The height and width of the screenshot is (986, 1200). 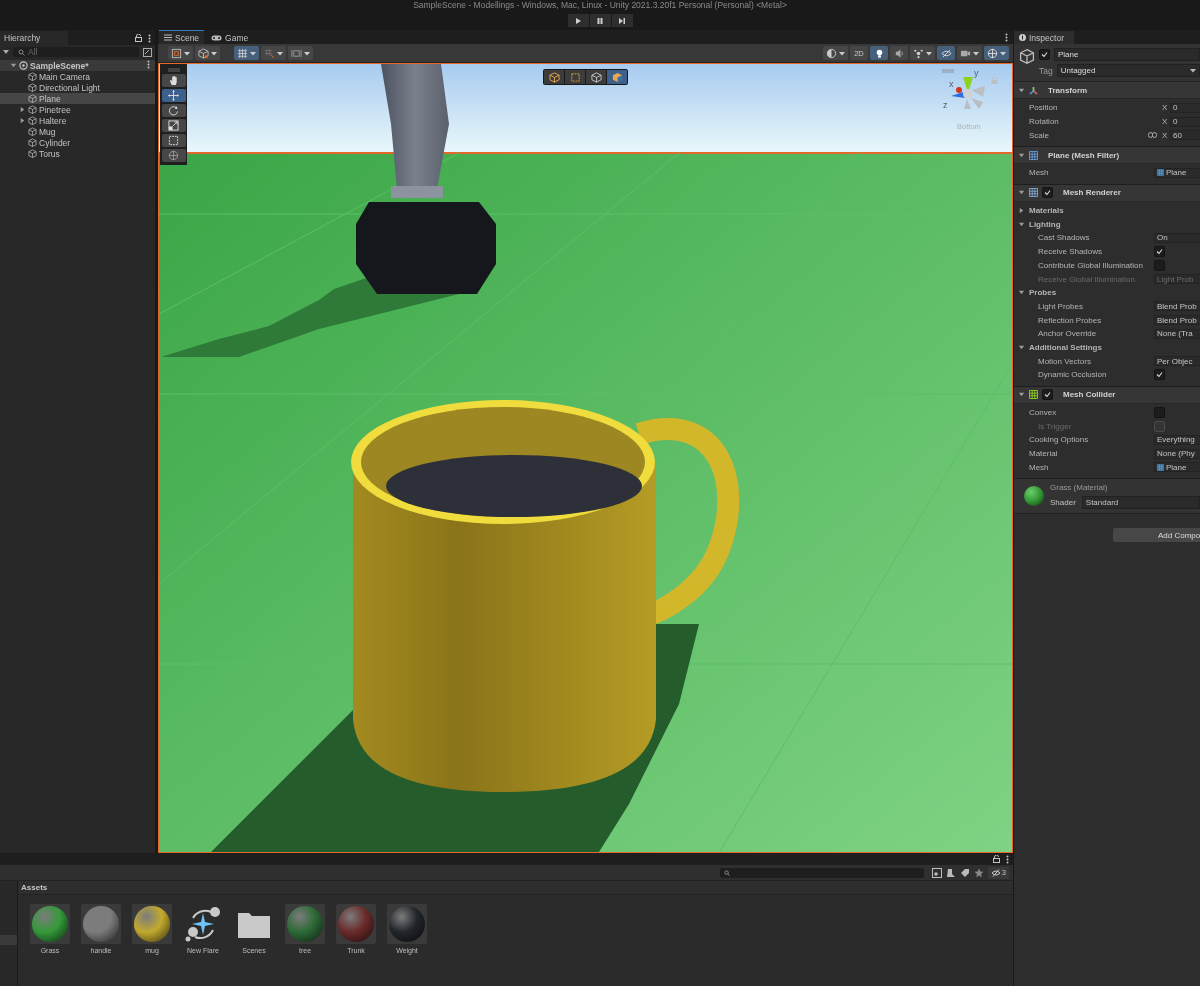 I want to click on dropdown-field: Everything, so click(x=1177, y=439).